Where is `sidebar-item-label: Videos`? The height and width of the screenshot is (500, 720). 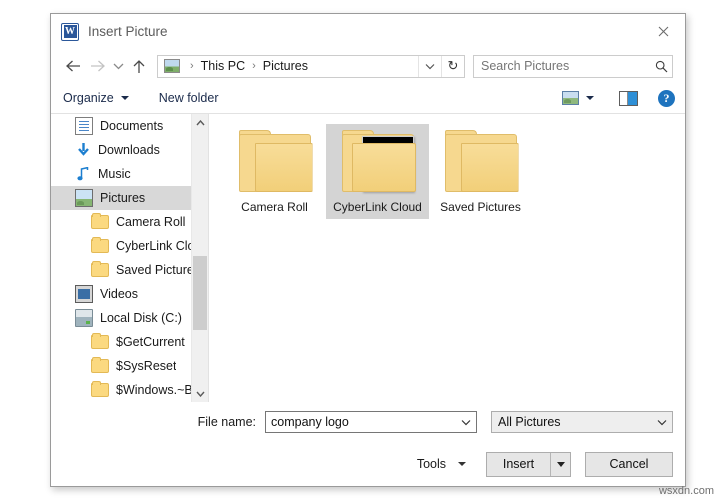 sidebar-item-label: Videos is located at coordinates (119, 294).